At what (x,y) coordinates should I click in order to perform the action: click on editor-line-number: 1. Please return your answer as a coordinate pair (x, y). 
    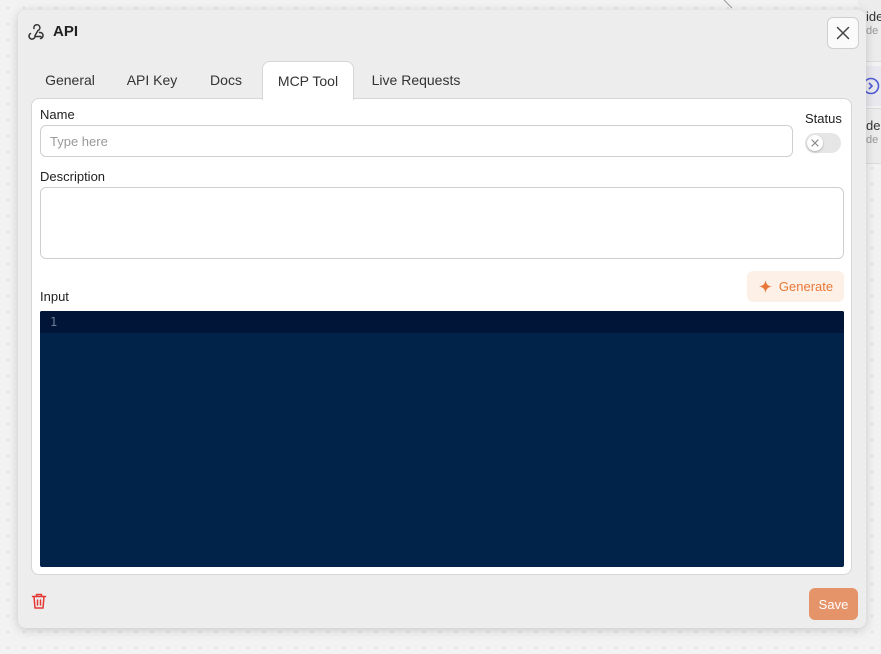
    Looking at the image, I should click on (54, 322).